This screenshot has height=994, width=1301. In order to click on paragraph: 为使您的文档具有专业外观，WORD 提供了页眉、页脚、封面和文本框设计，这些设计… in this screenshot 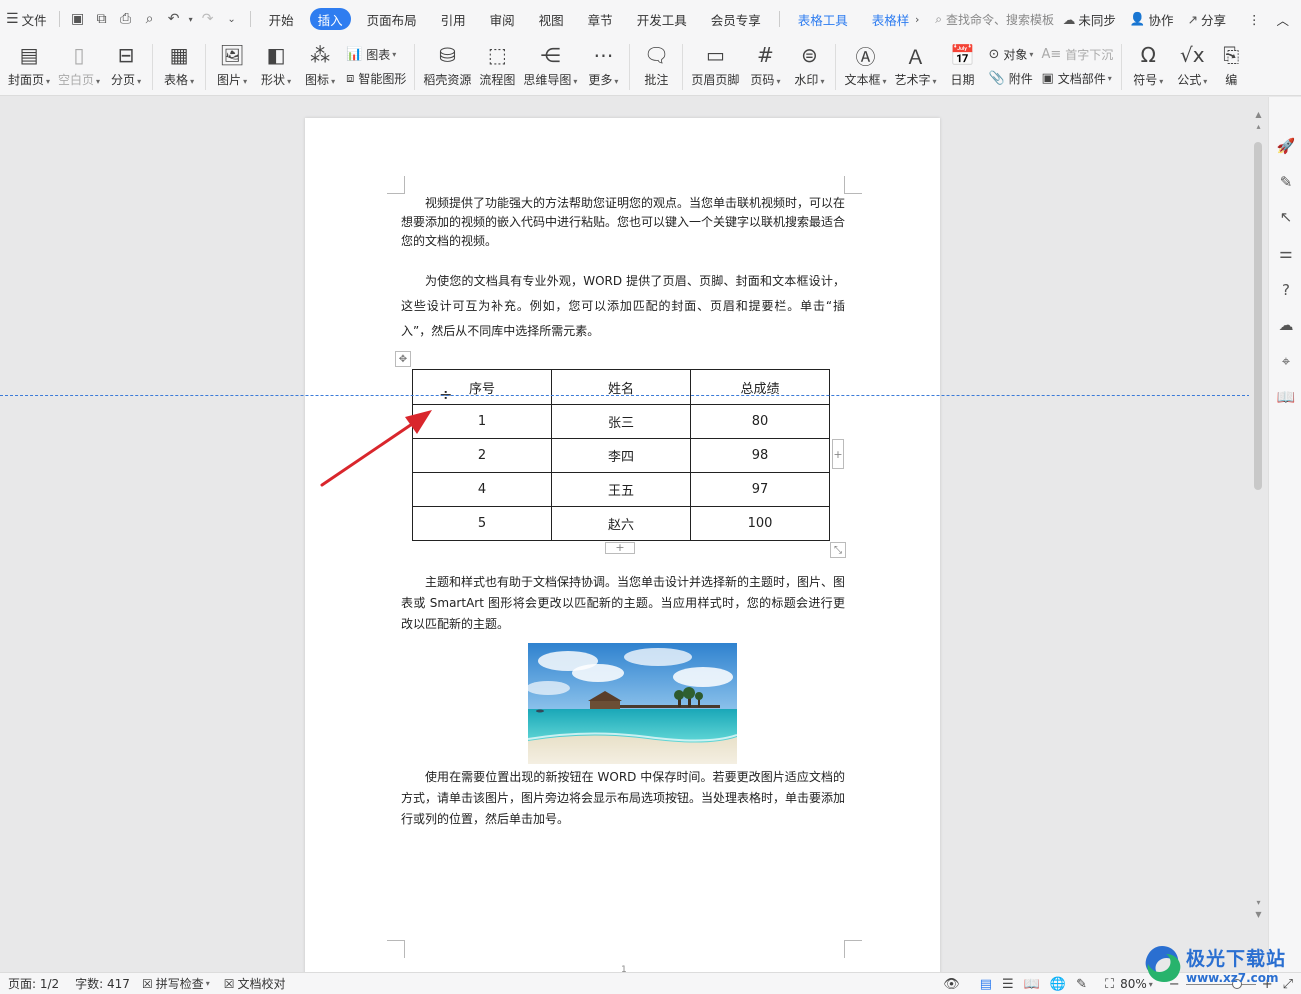, I will do `click(623, 306)`.